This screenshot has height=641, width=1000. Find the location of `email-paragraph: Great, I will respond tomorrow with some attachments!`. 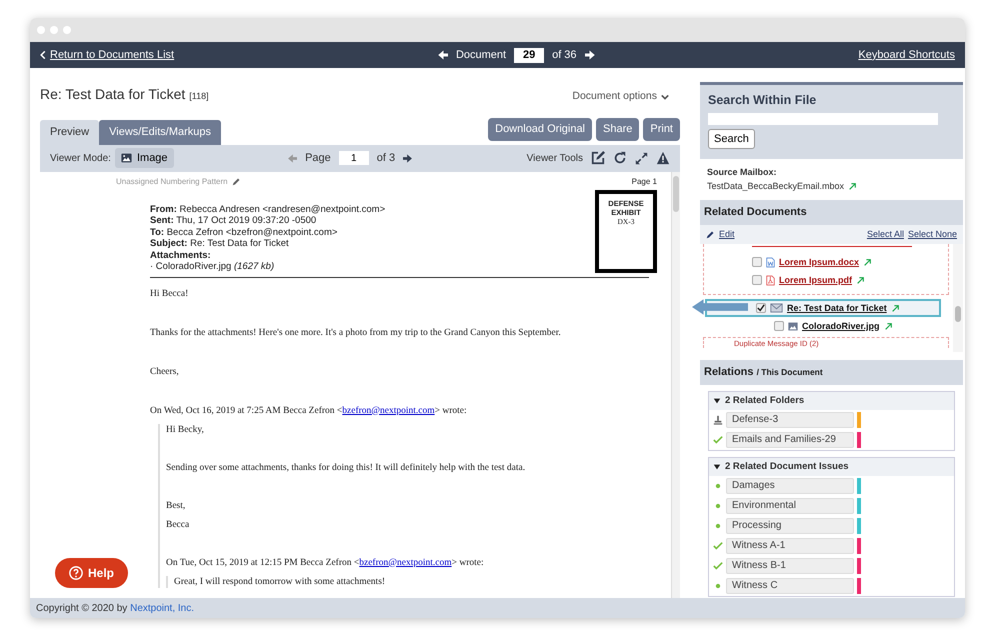

email-paragraph: Great, I will respond tomorrow with some attachments! is located at coordinates (280, 582).